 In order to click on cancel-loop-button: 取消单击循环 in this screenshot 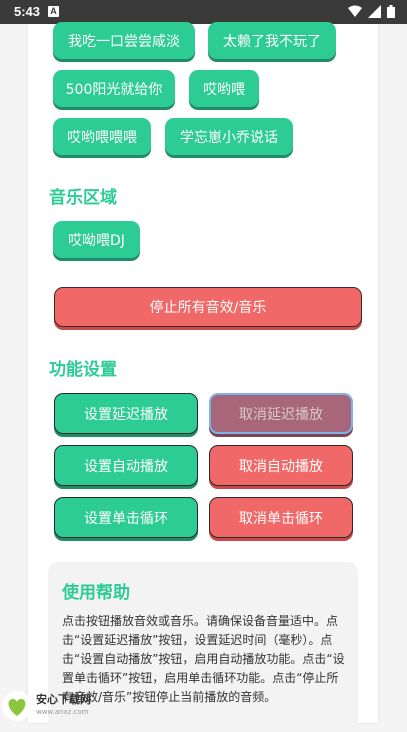, I will do `click(281, 517)`.